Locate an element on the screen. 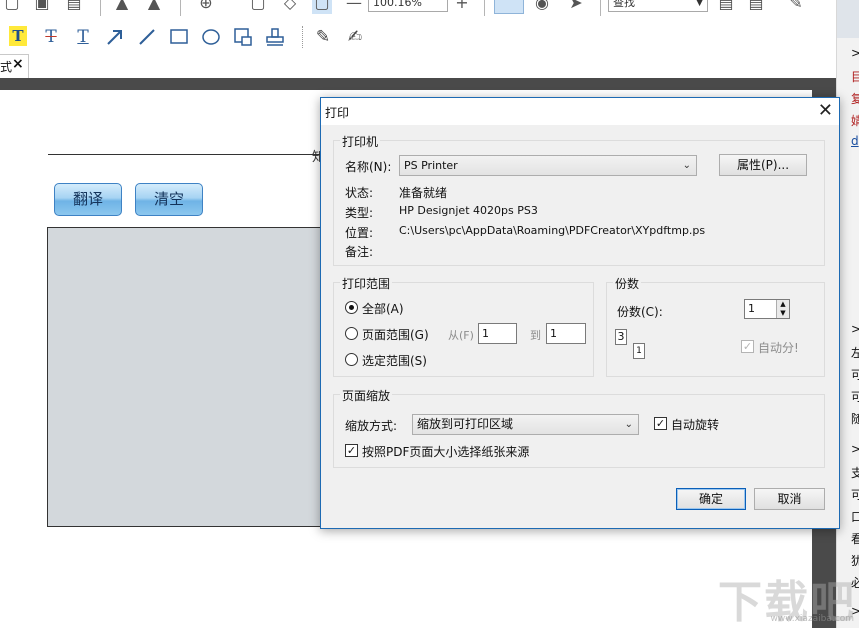  printer-name-select: PS Printer ⌄ is located at coordinates (548, 165).